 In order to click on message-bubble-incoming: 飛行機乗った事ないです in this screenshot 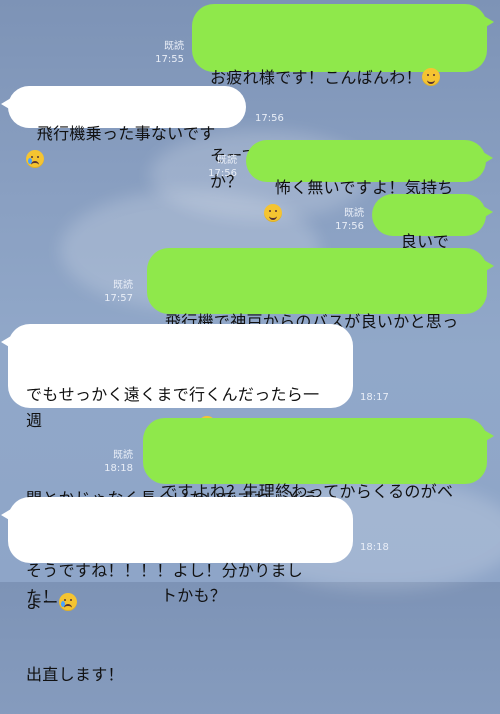, I will do `click(123, 127)`.